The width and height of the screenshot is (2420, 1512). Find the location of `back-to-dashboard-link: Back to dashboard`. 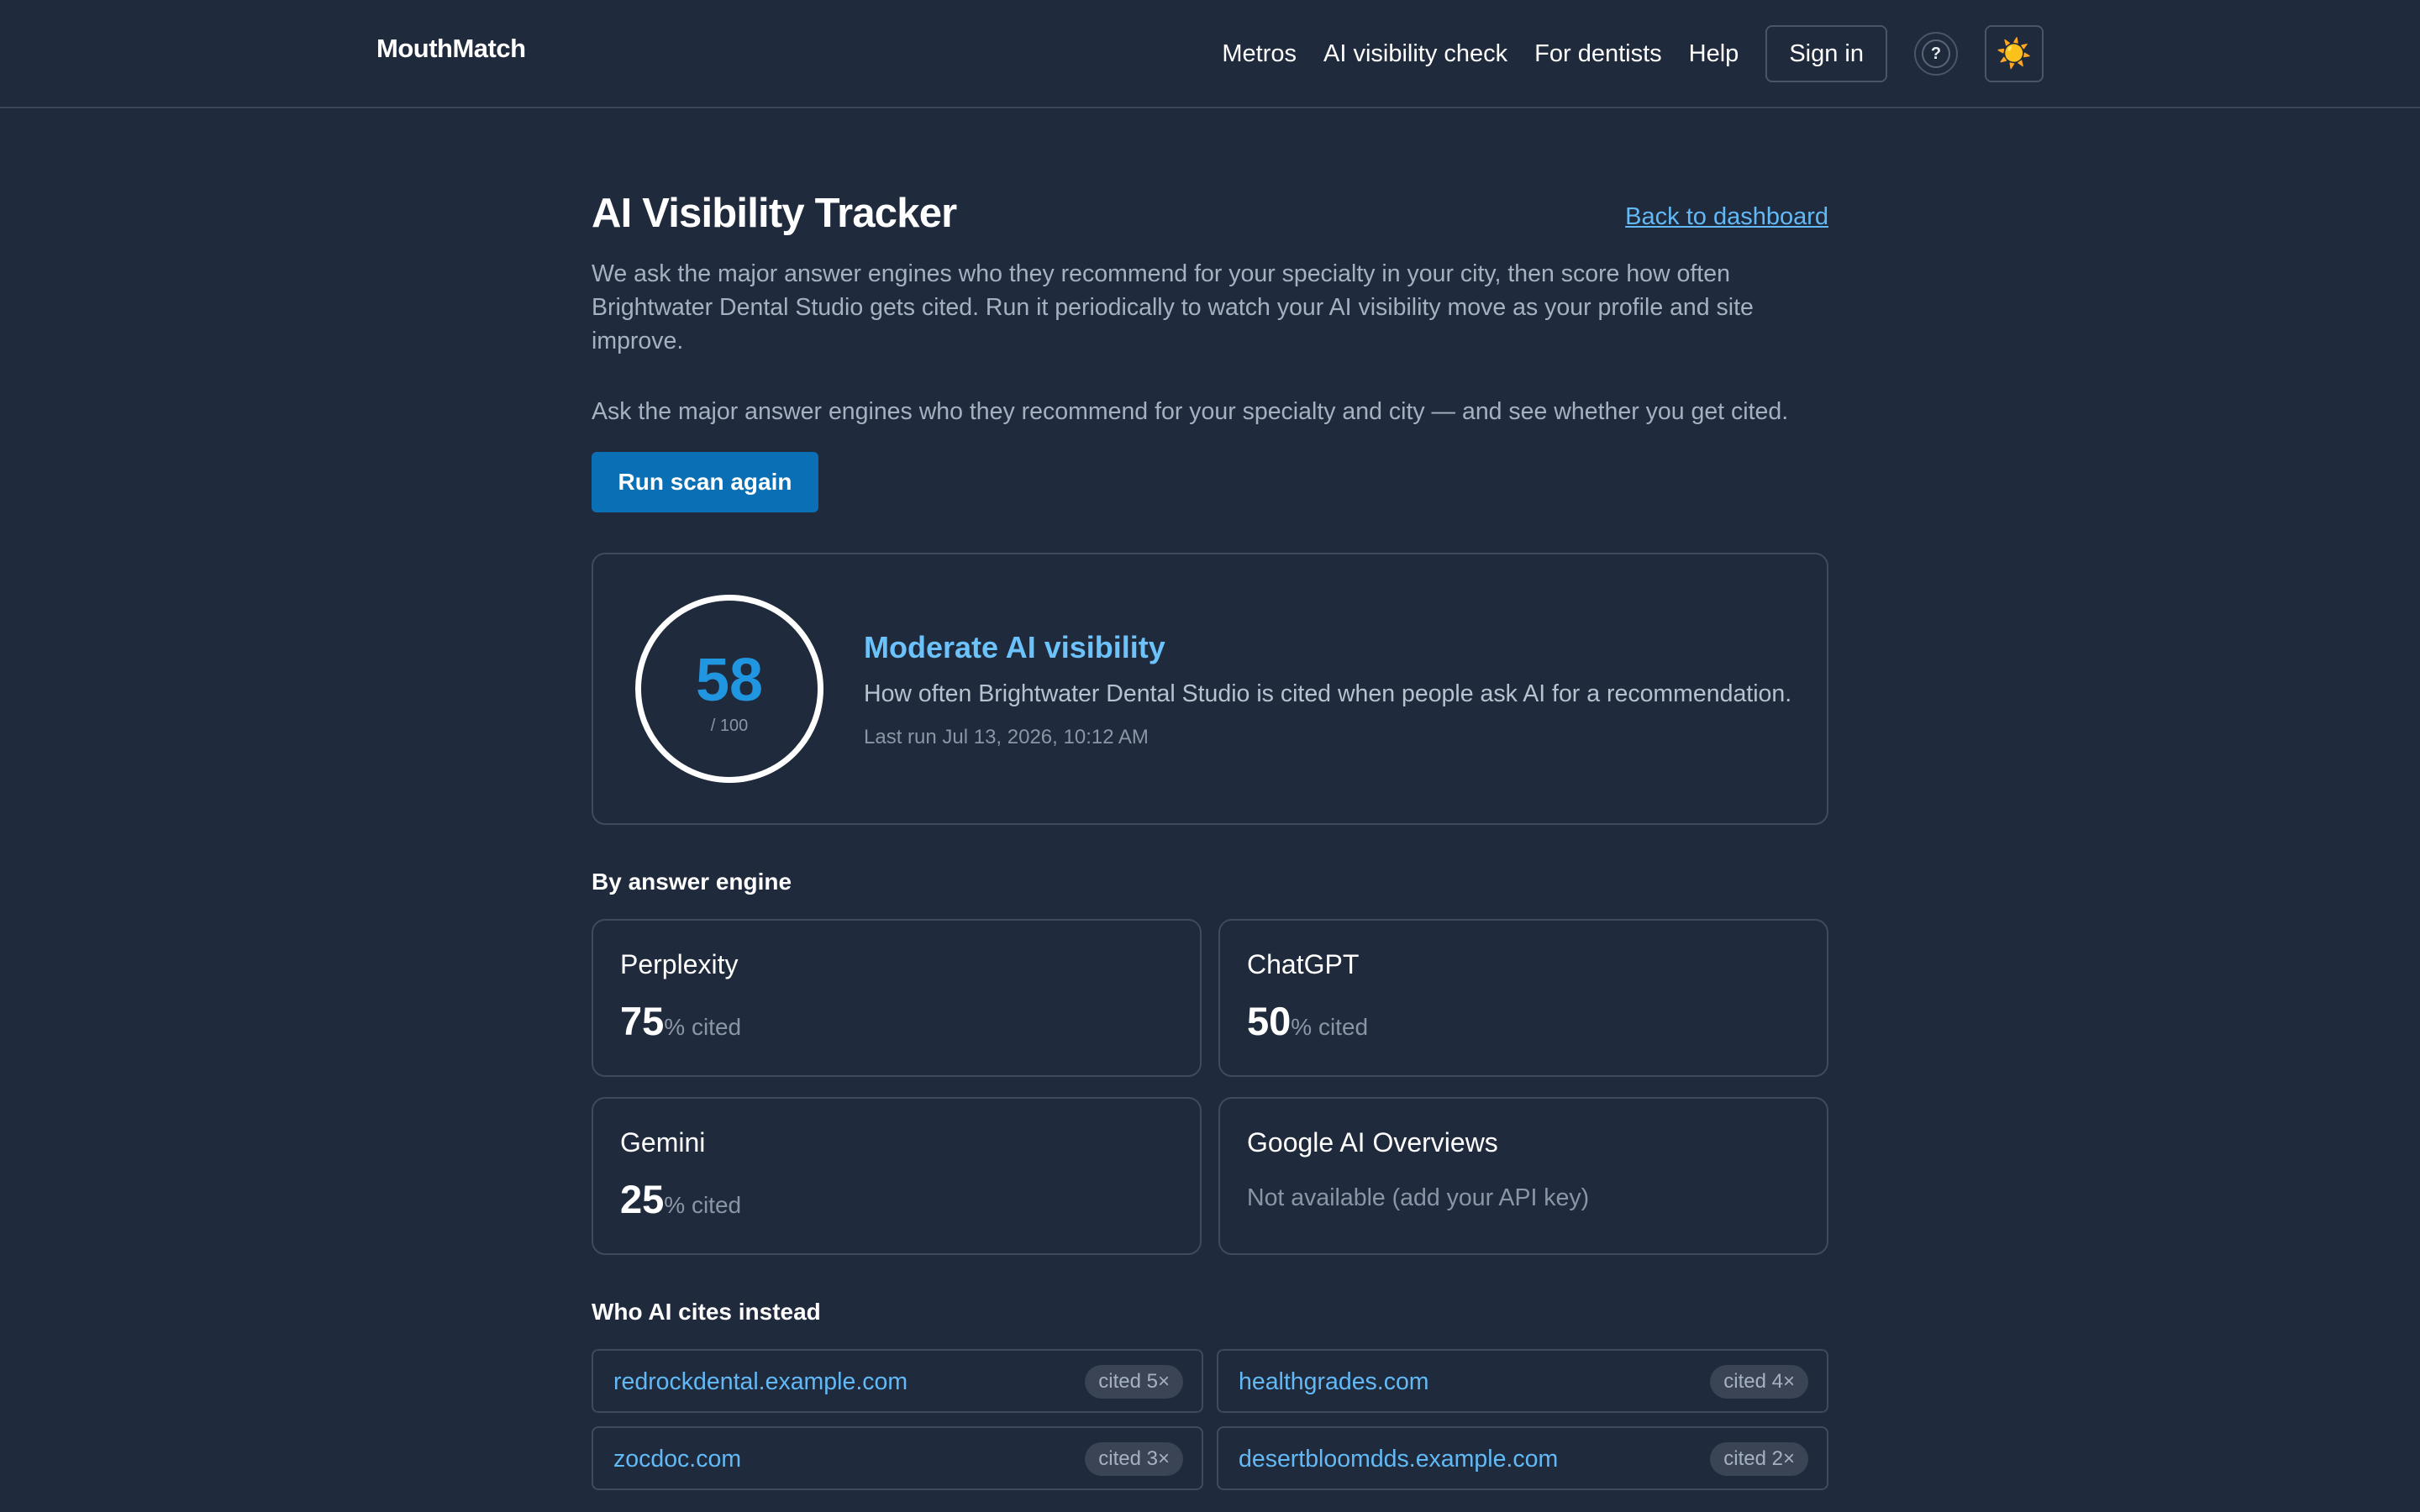

back-to-dashboard-link: Back to dashboard is located at coordinates (1727, 217).